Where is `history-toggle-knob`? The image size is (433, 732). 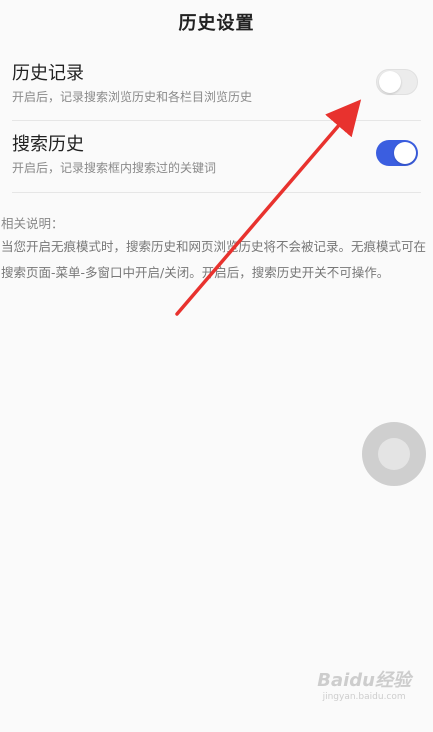
history-toggle-knob is located at coordinates (390, 82).